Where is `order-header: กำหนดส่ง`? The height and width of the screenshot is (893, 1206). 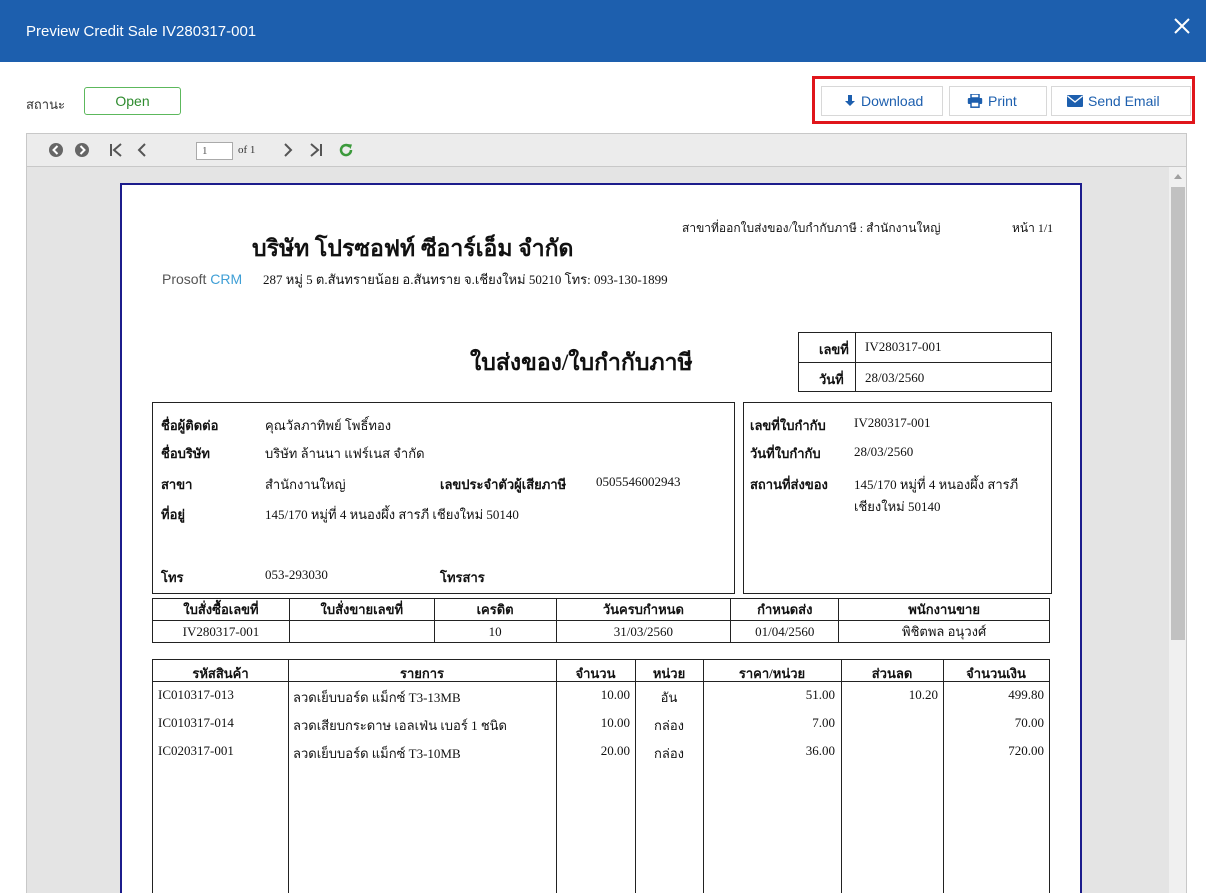 order-header: กำหนดส่ง is located at coordinates (785, 609).